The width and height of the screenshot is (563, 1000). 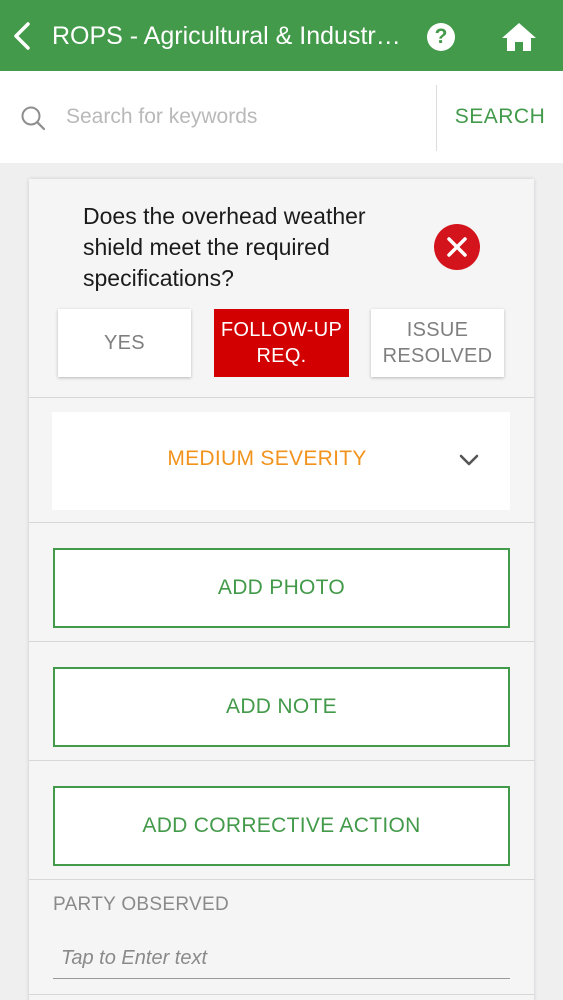 I want to click on add-photo-button: ADD PHOTO, so click(x=281, y=588).